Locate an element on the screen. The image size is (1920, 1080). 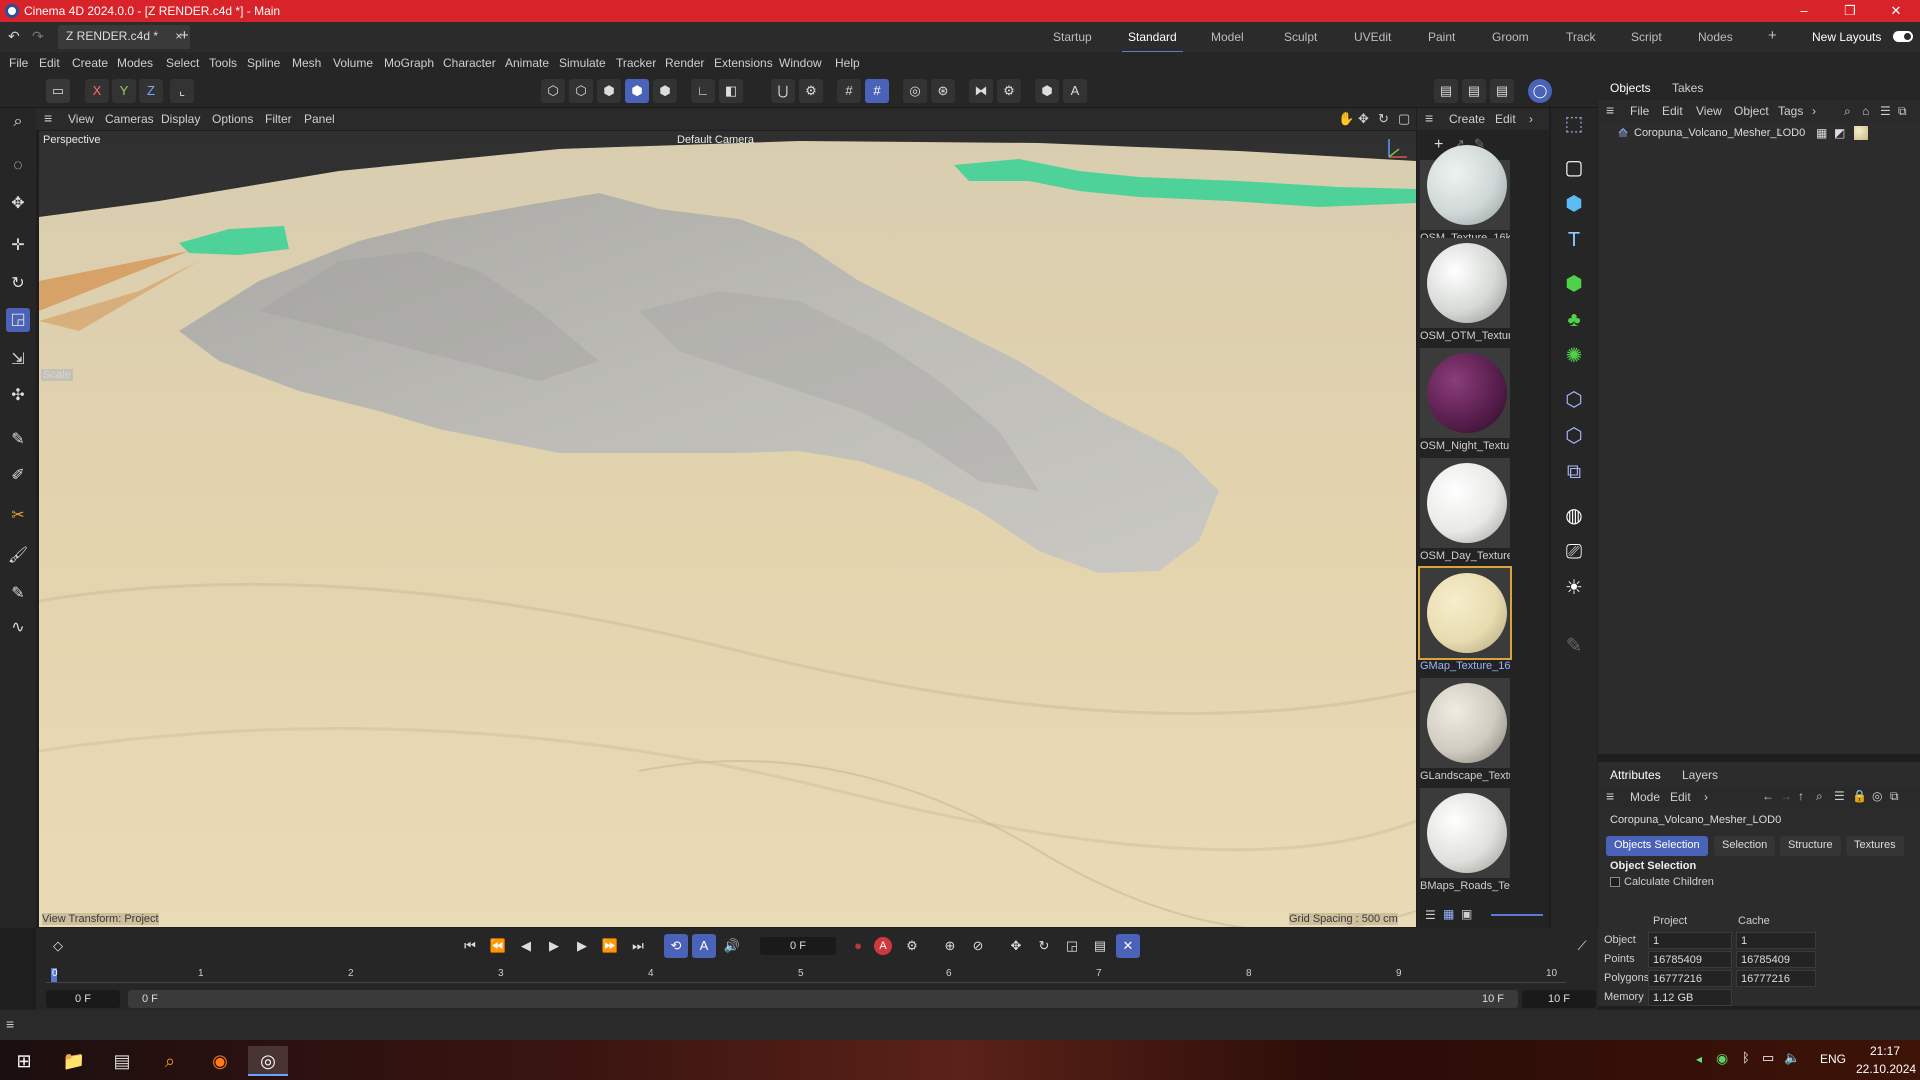
spline-sketch-icon: ✐ is located at coordinates (18, 476).